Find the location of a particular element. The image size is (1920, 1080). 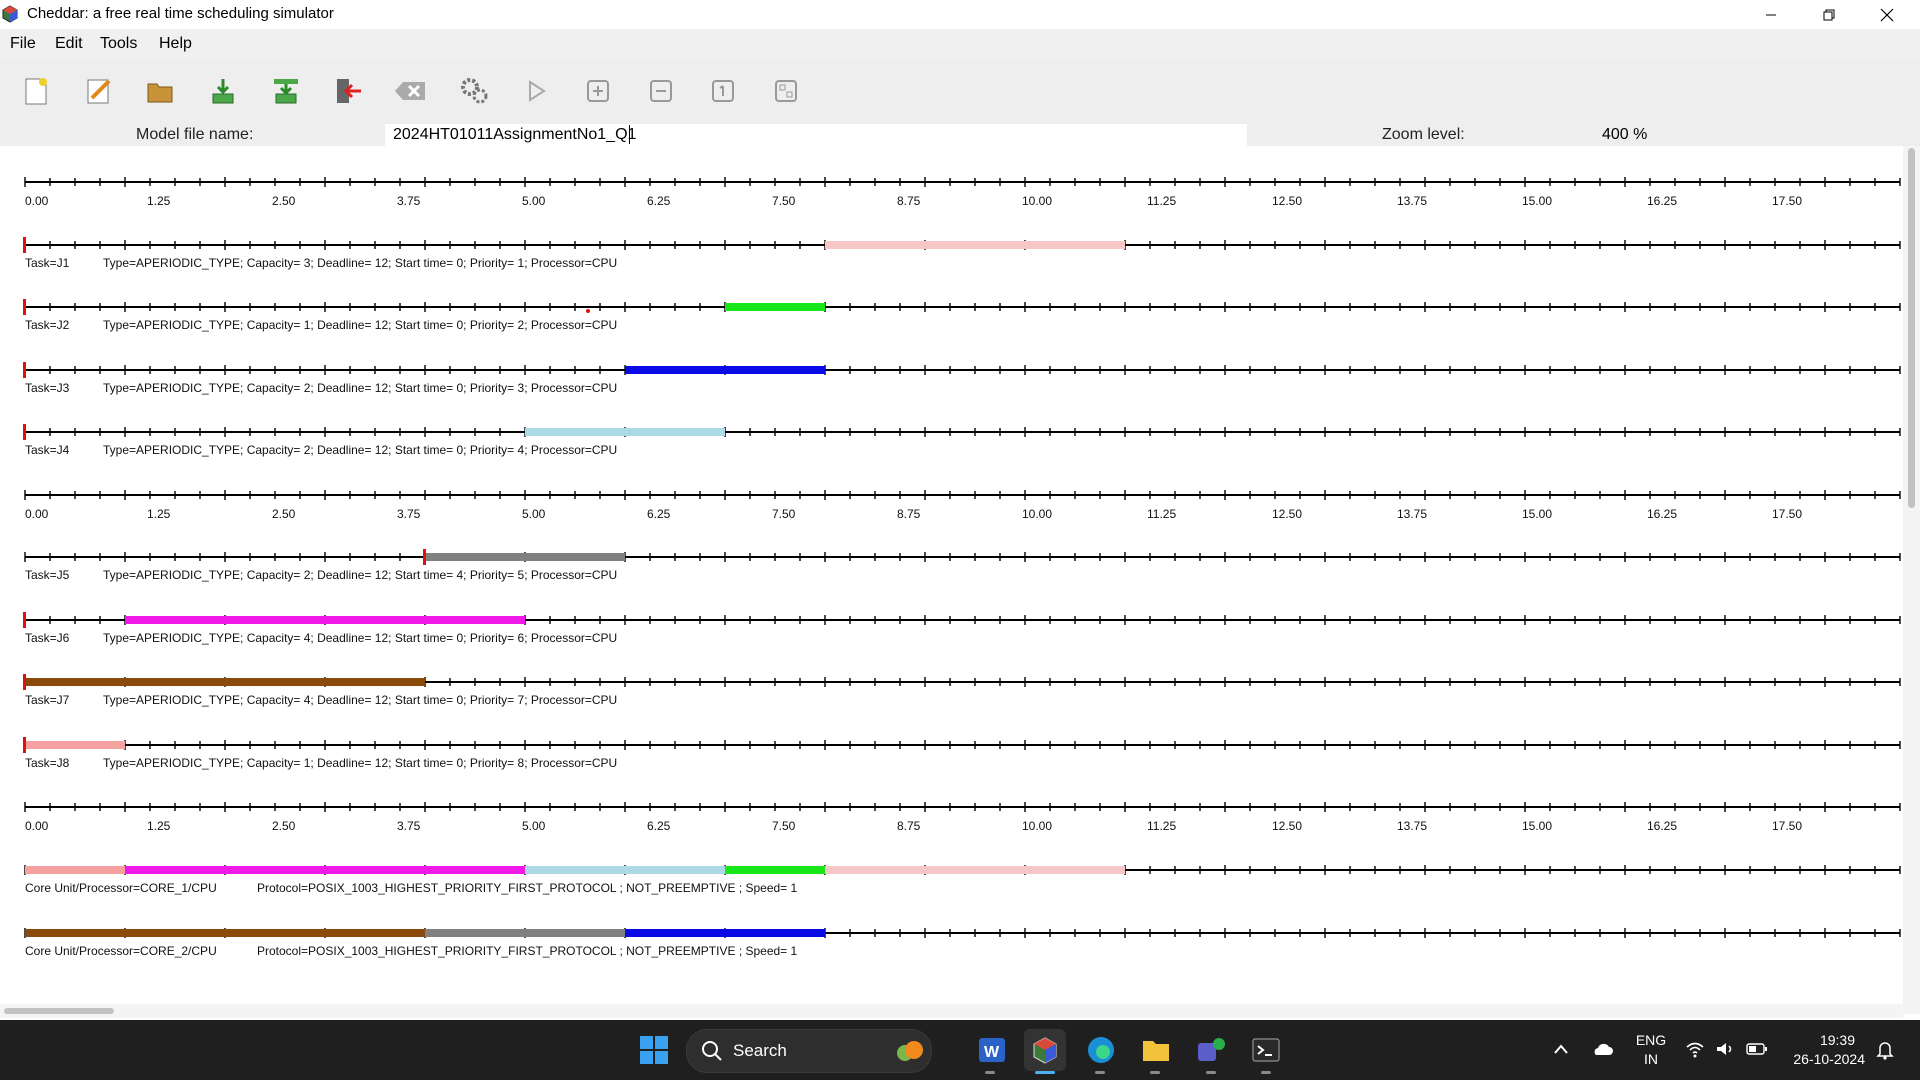

settings-icon is located at coordinates (474, 91).